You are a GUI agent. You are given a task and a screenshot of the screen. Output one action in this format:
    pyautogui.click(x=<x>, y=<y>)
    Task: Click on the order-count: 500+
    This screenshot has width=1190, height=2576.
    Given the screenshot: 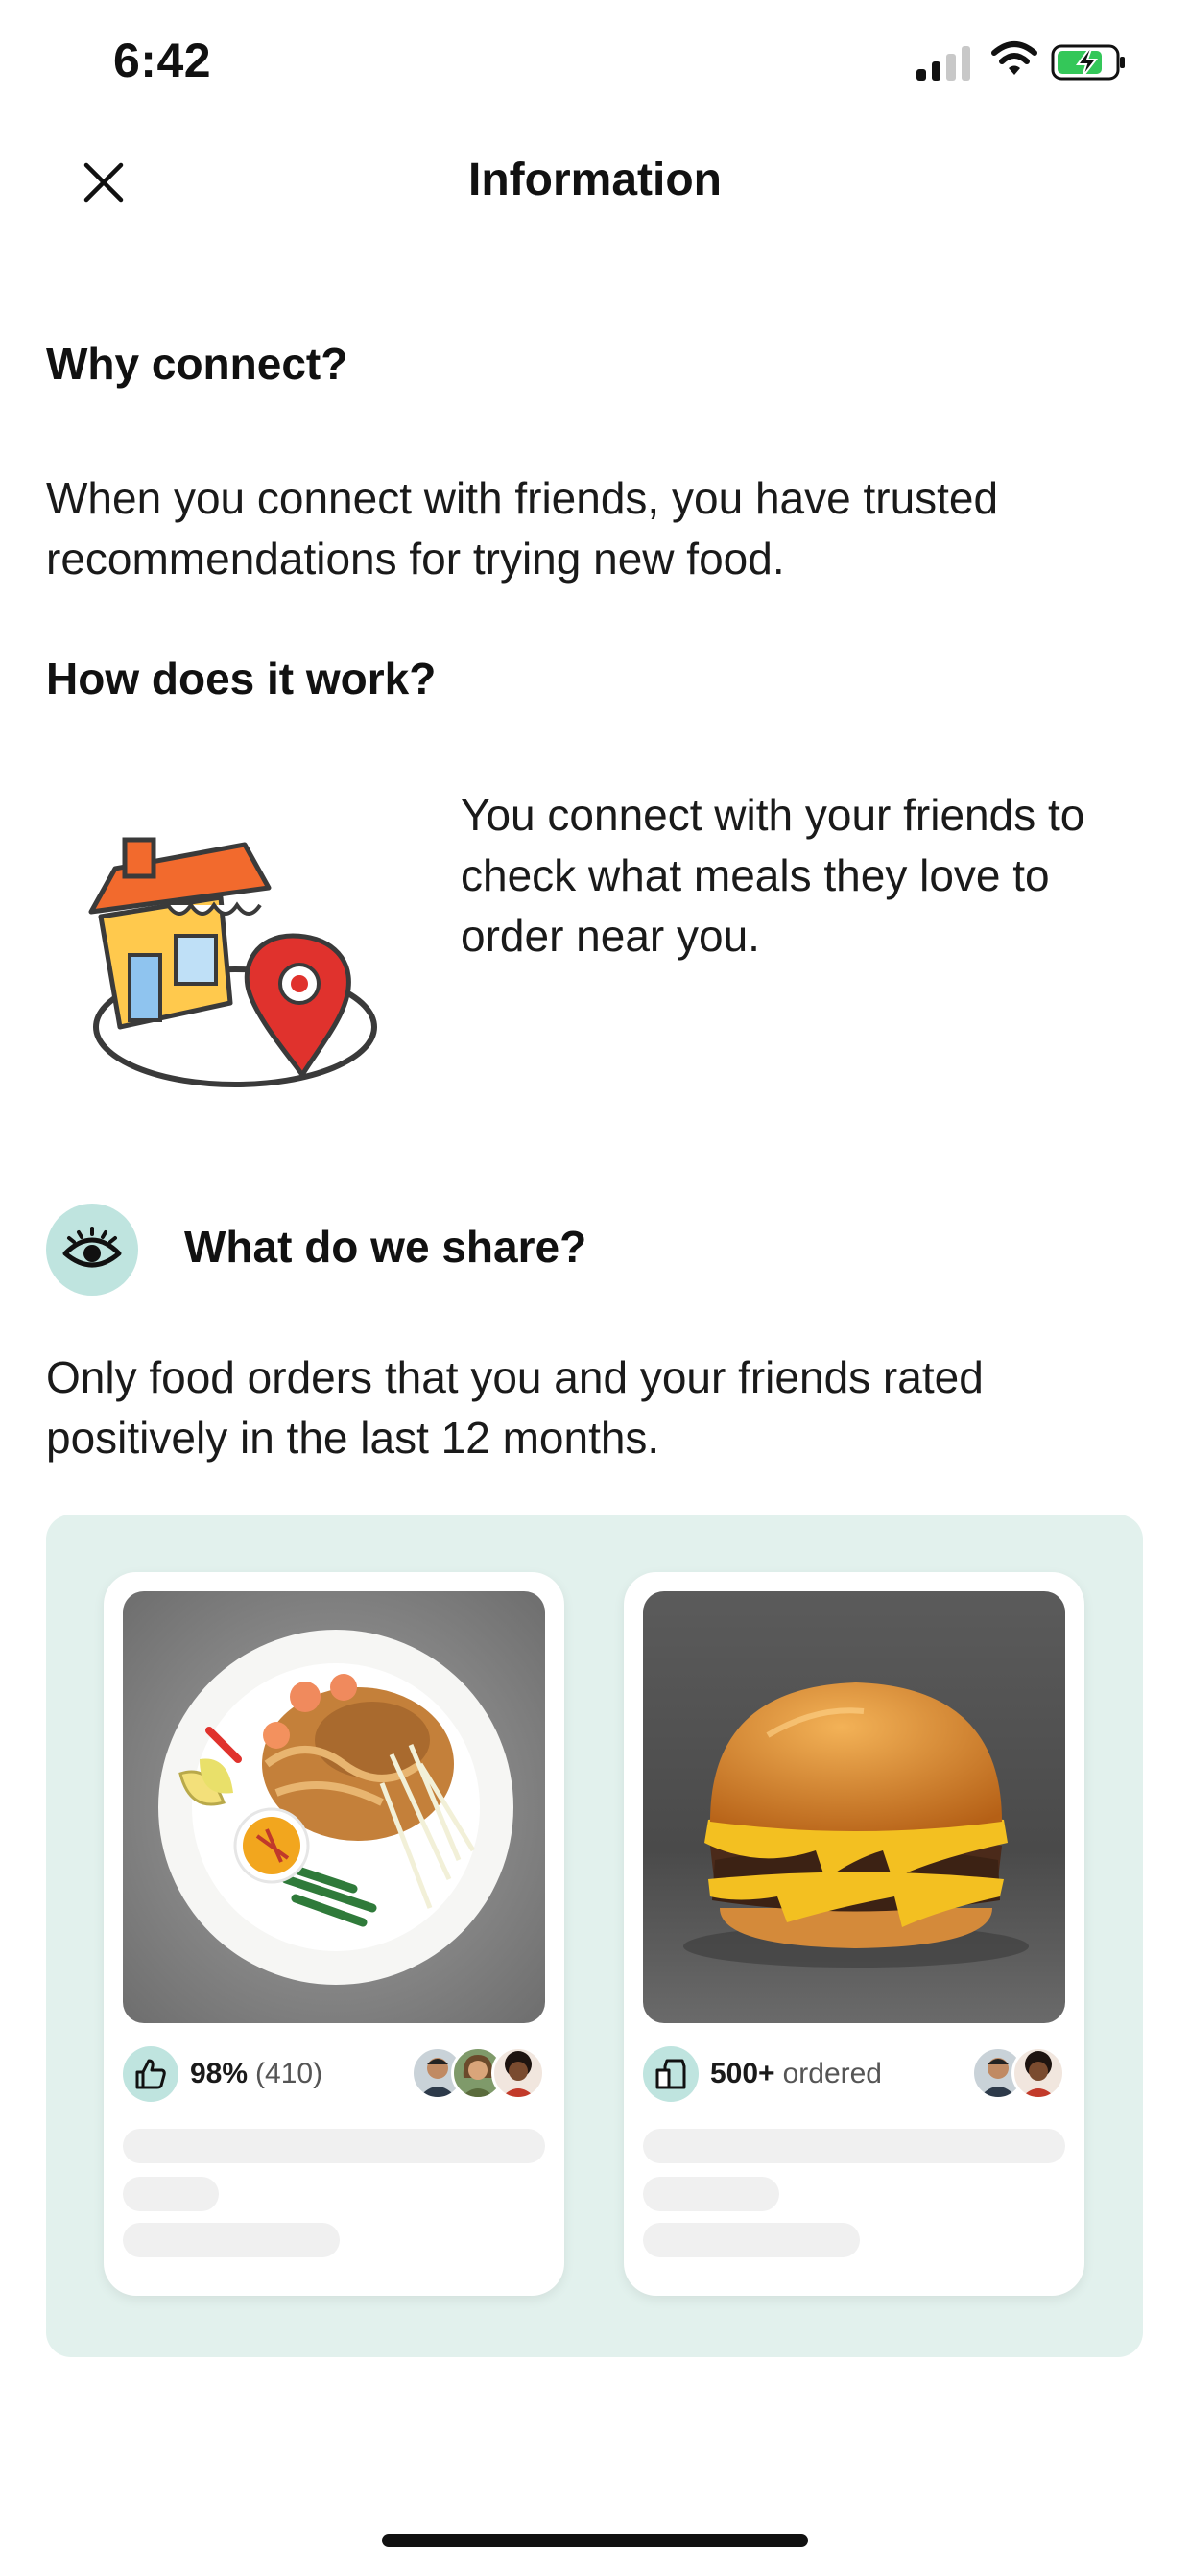 What is the action you would take?
    pyautogui.click(x=742, y=2073)
    